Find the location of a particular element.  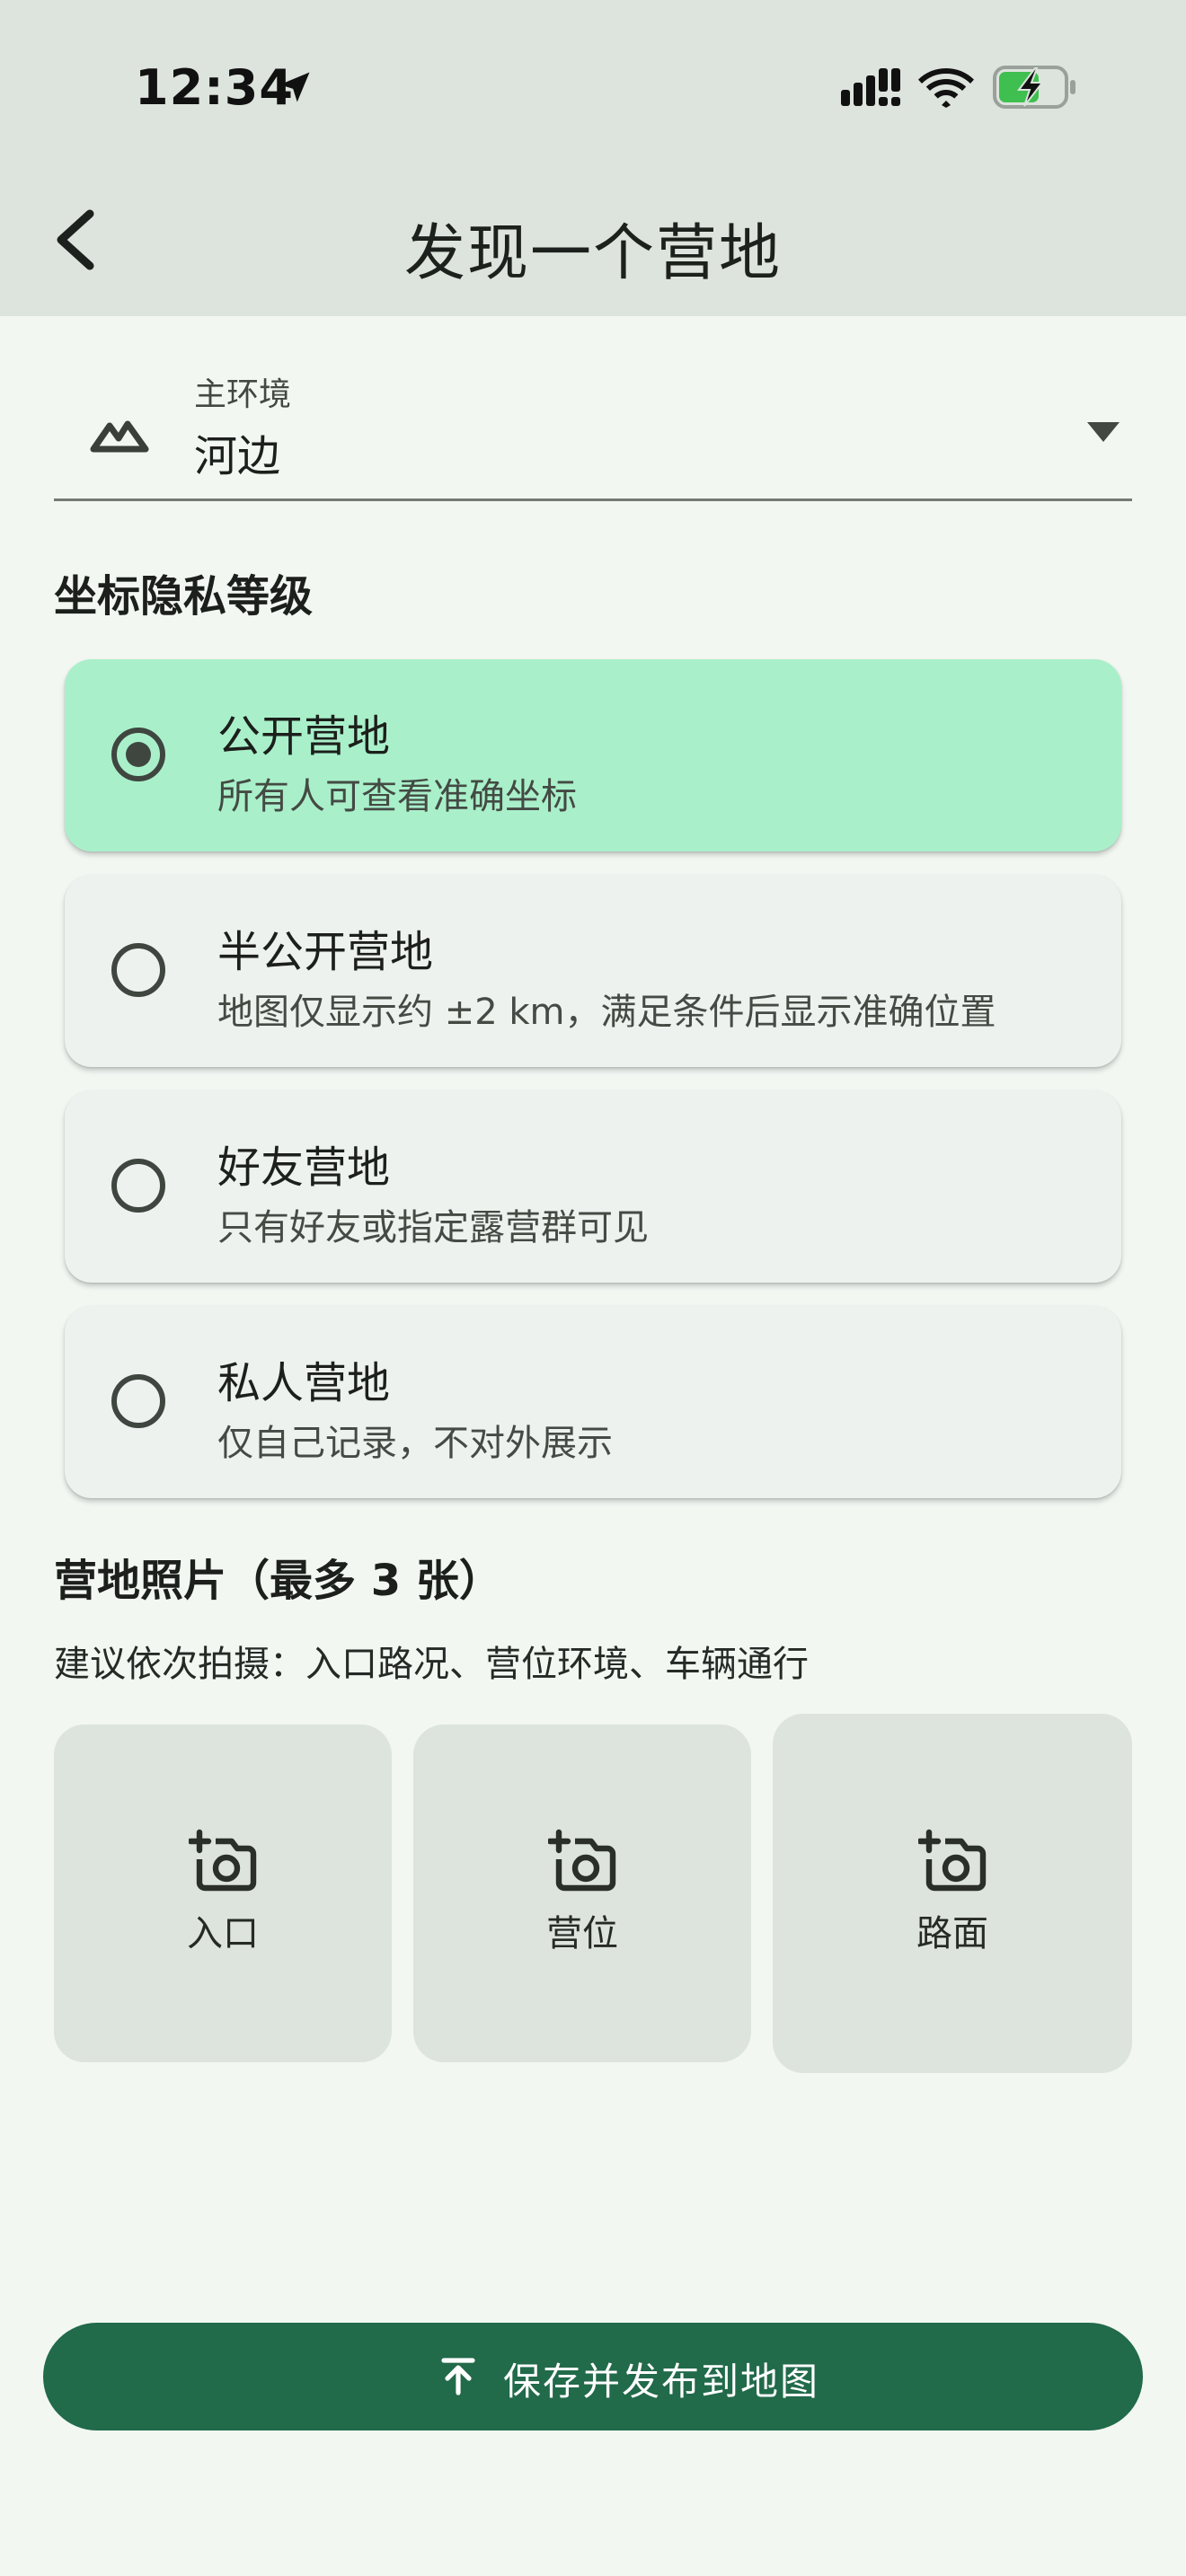

location-arrow-icon is located at coordinates (294, 87).